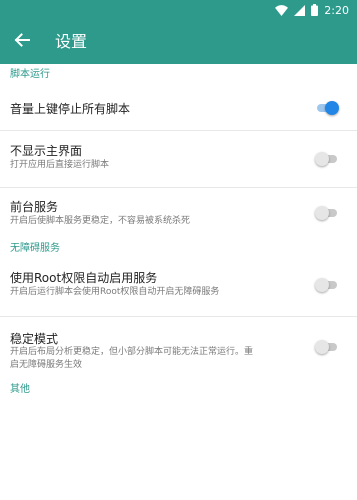 This screenshot has width=357, height=500. I want to click on setting-volume-stop-scripts: 音量上键停止所有脚本, so click(178, 108).